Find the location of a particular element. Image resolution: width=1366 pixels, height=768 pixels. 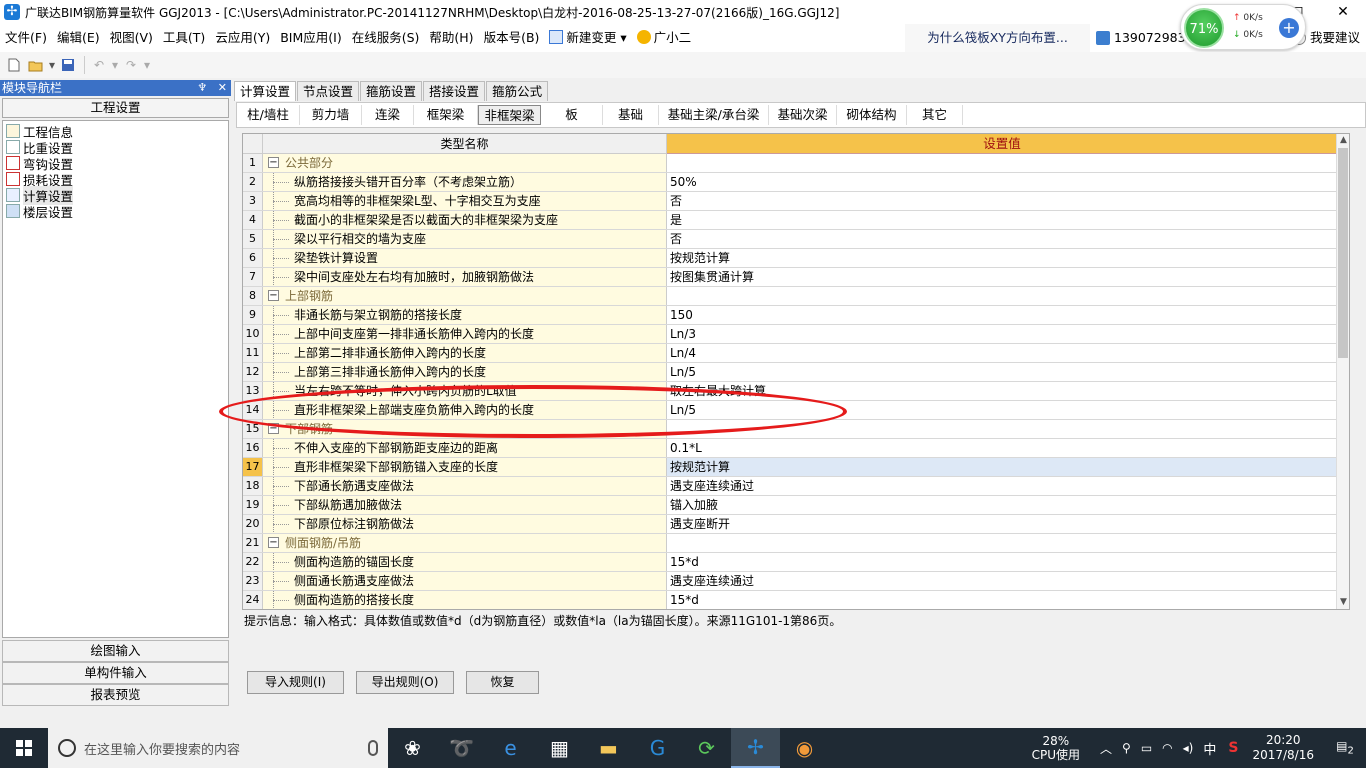

table-row: 12 上部第三排非通长筋伸入跨内的长度 Ln/5 is located at coordinates (790, 372).